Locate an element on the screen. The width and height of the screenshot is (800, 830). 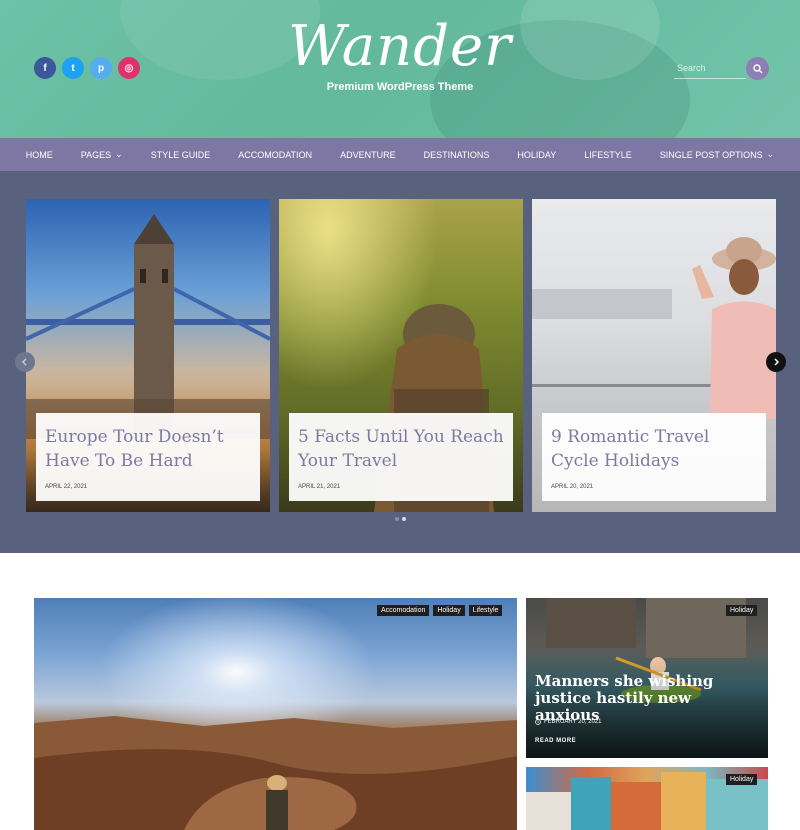
nav-item-label: HOLIDAY is located at coordinates (537, 154).